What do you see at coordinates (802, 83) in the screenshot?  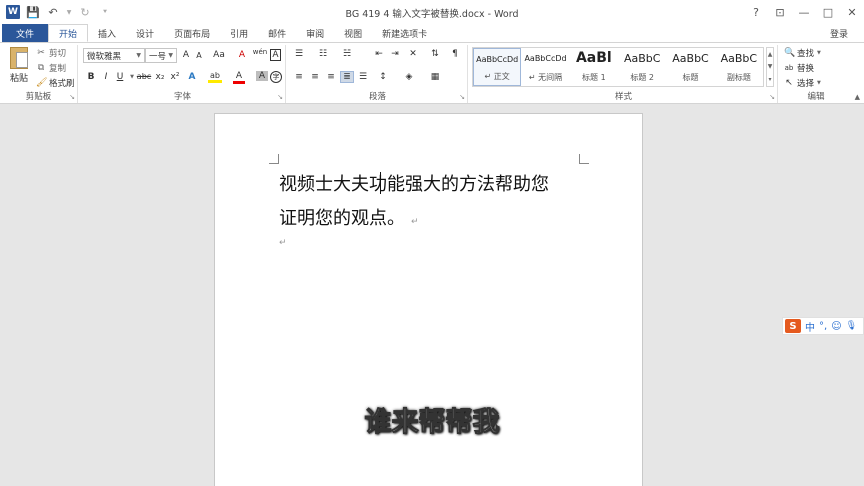 I see `select-button: ↖ 选择 ▼` at bounding box center [802, 83].